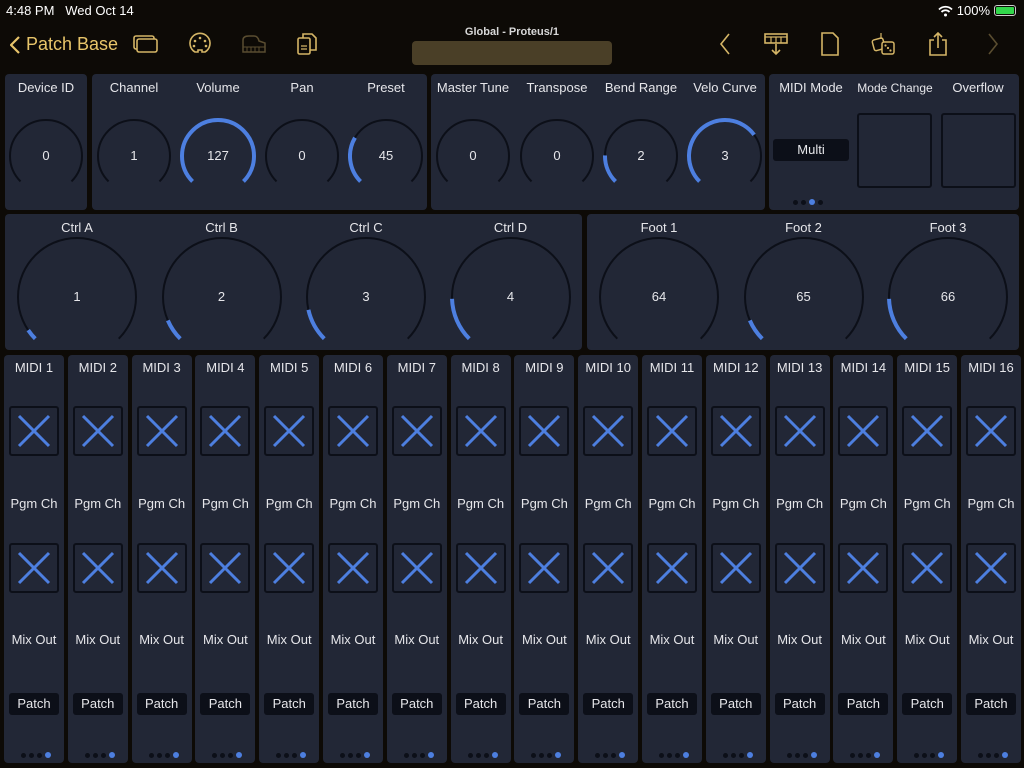 Image resolution: width=1024 pixels, height=768 pixels. I want to click on pan-knob: 0, so click(302, 156).